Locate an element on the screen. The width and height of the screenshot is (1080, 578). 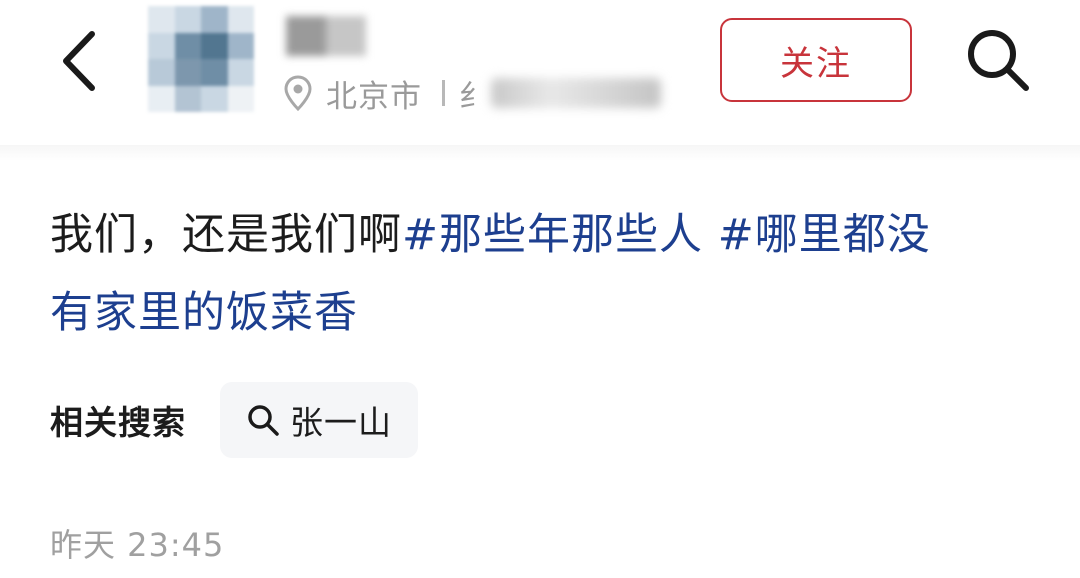
hashtag-link-continued: 有家里的饭菜香 is located at coordinates (204, 313).